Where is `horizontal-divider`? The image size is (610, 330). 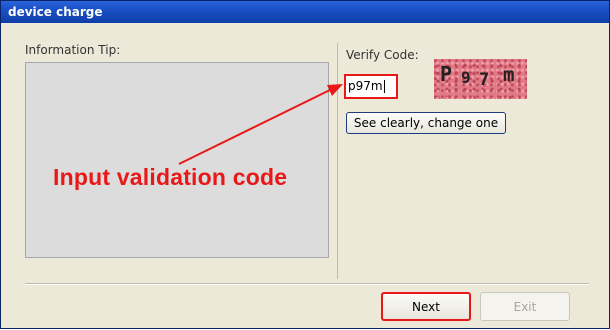
horizontal-divider is located at coordinates (307, 284).